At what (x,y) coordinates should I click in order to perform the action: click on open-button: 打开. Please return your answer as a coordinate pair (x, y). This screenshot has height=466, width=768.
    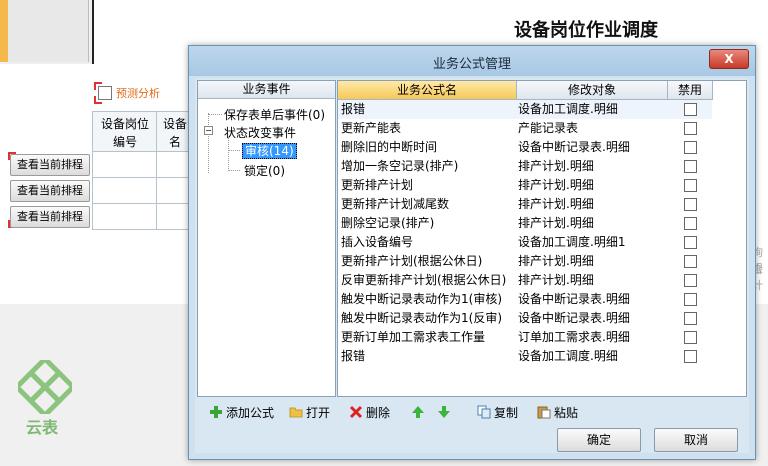
    Looking at the image, I should click on (309, 413).